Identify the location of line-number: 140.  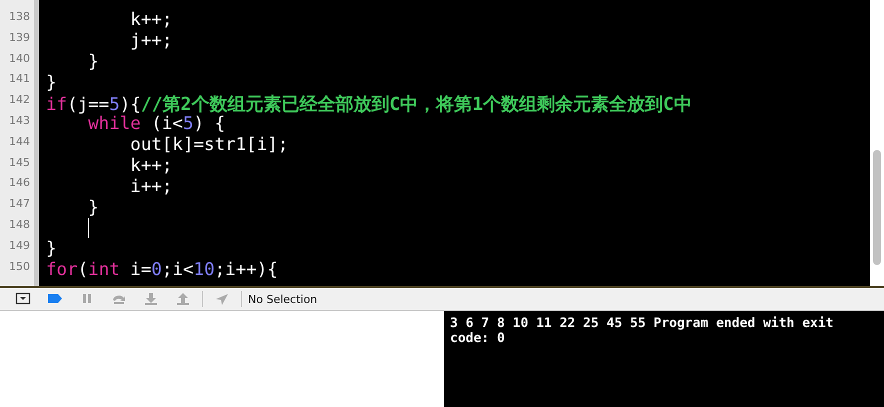
(19, 58).